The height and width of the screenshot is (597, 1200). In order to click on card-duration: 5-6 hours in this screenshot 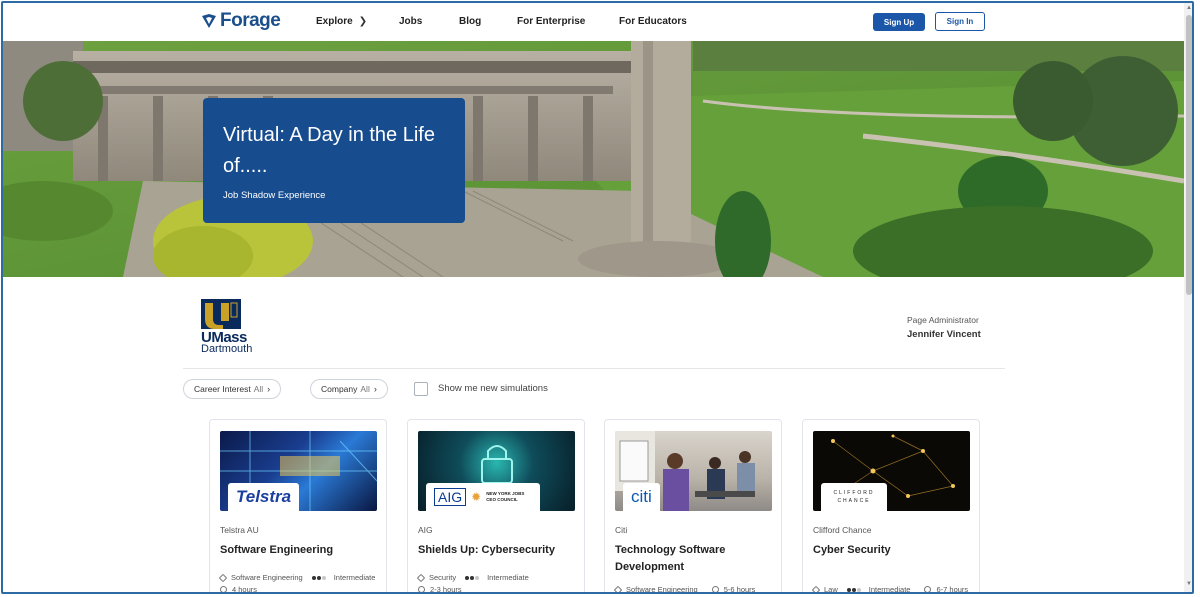, I will do `click(739, 589)`.